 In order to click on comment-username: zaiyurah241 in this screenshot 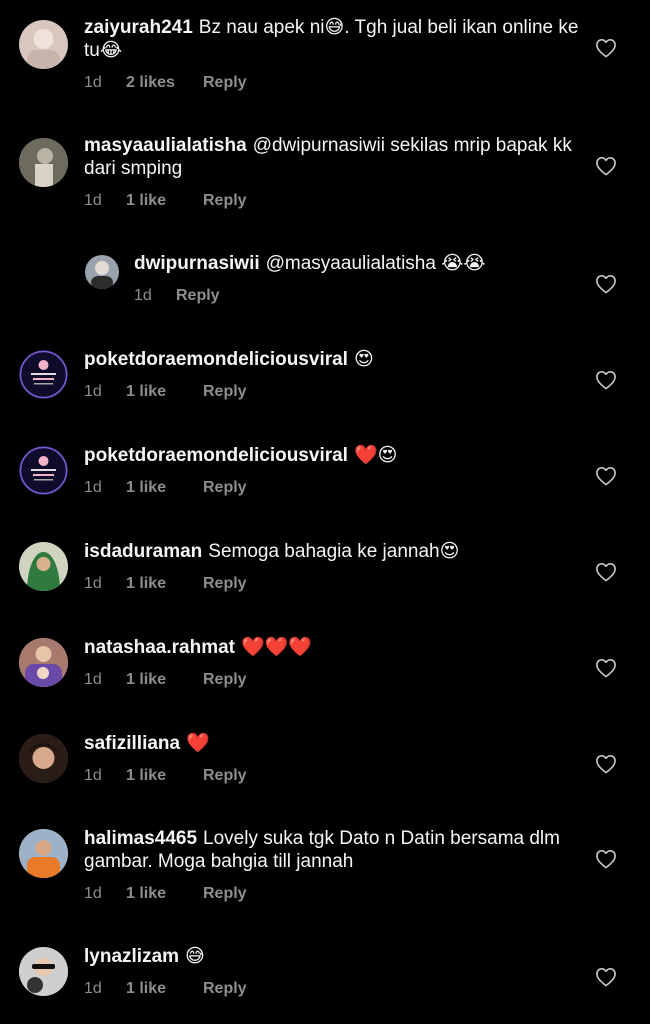, I will do `click(138, 27)`.